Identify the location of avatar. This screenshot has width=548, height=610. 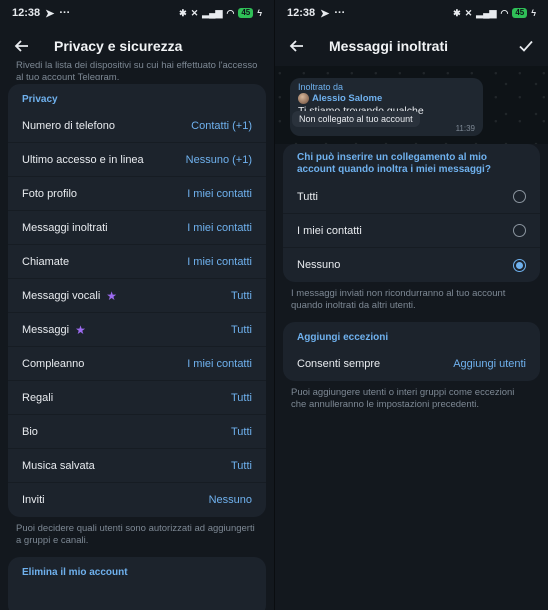
(303, 98).